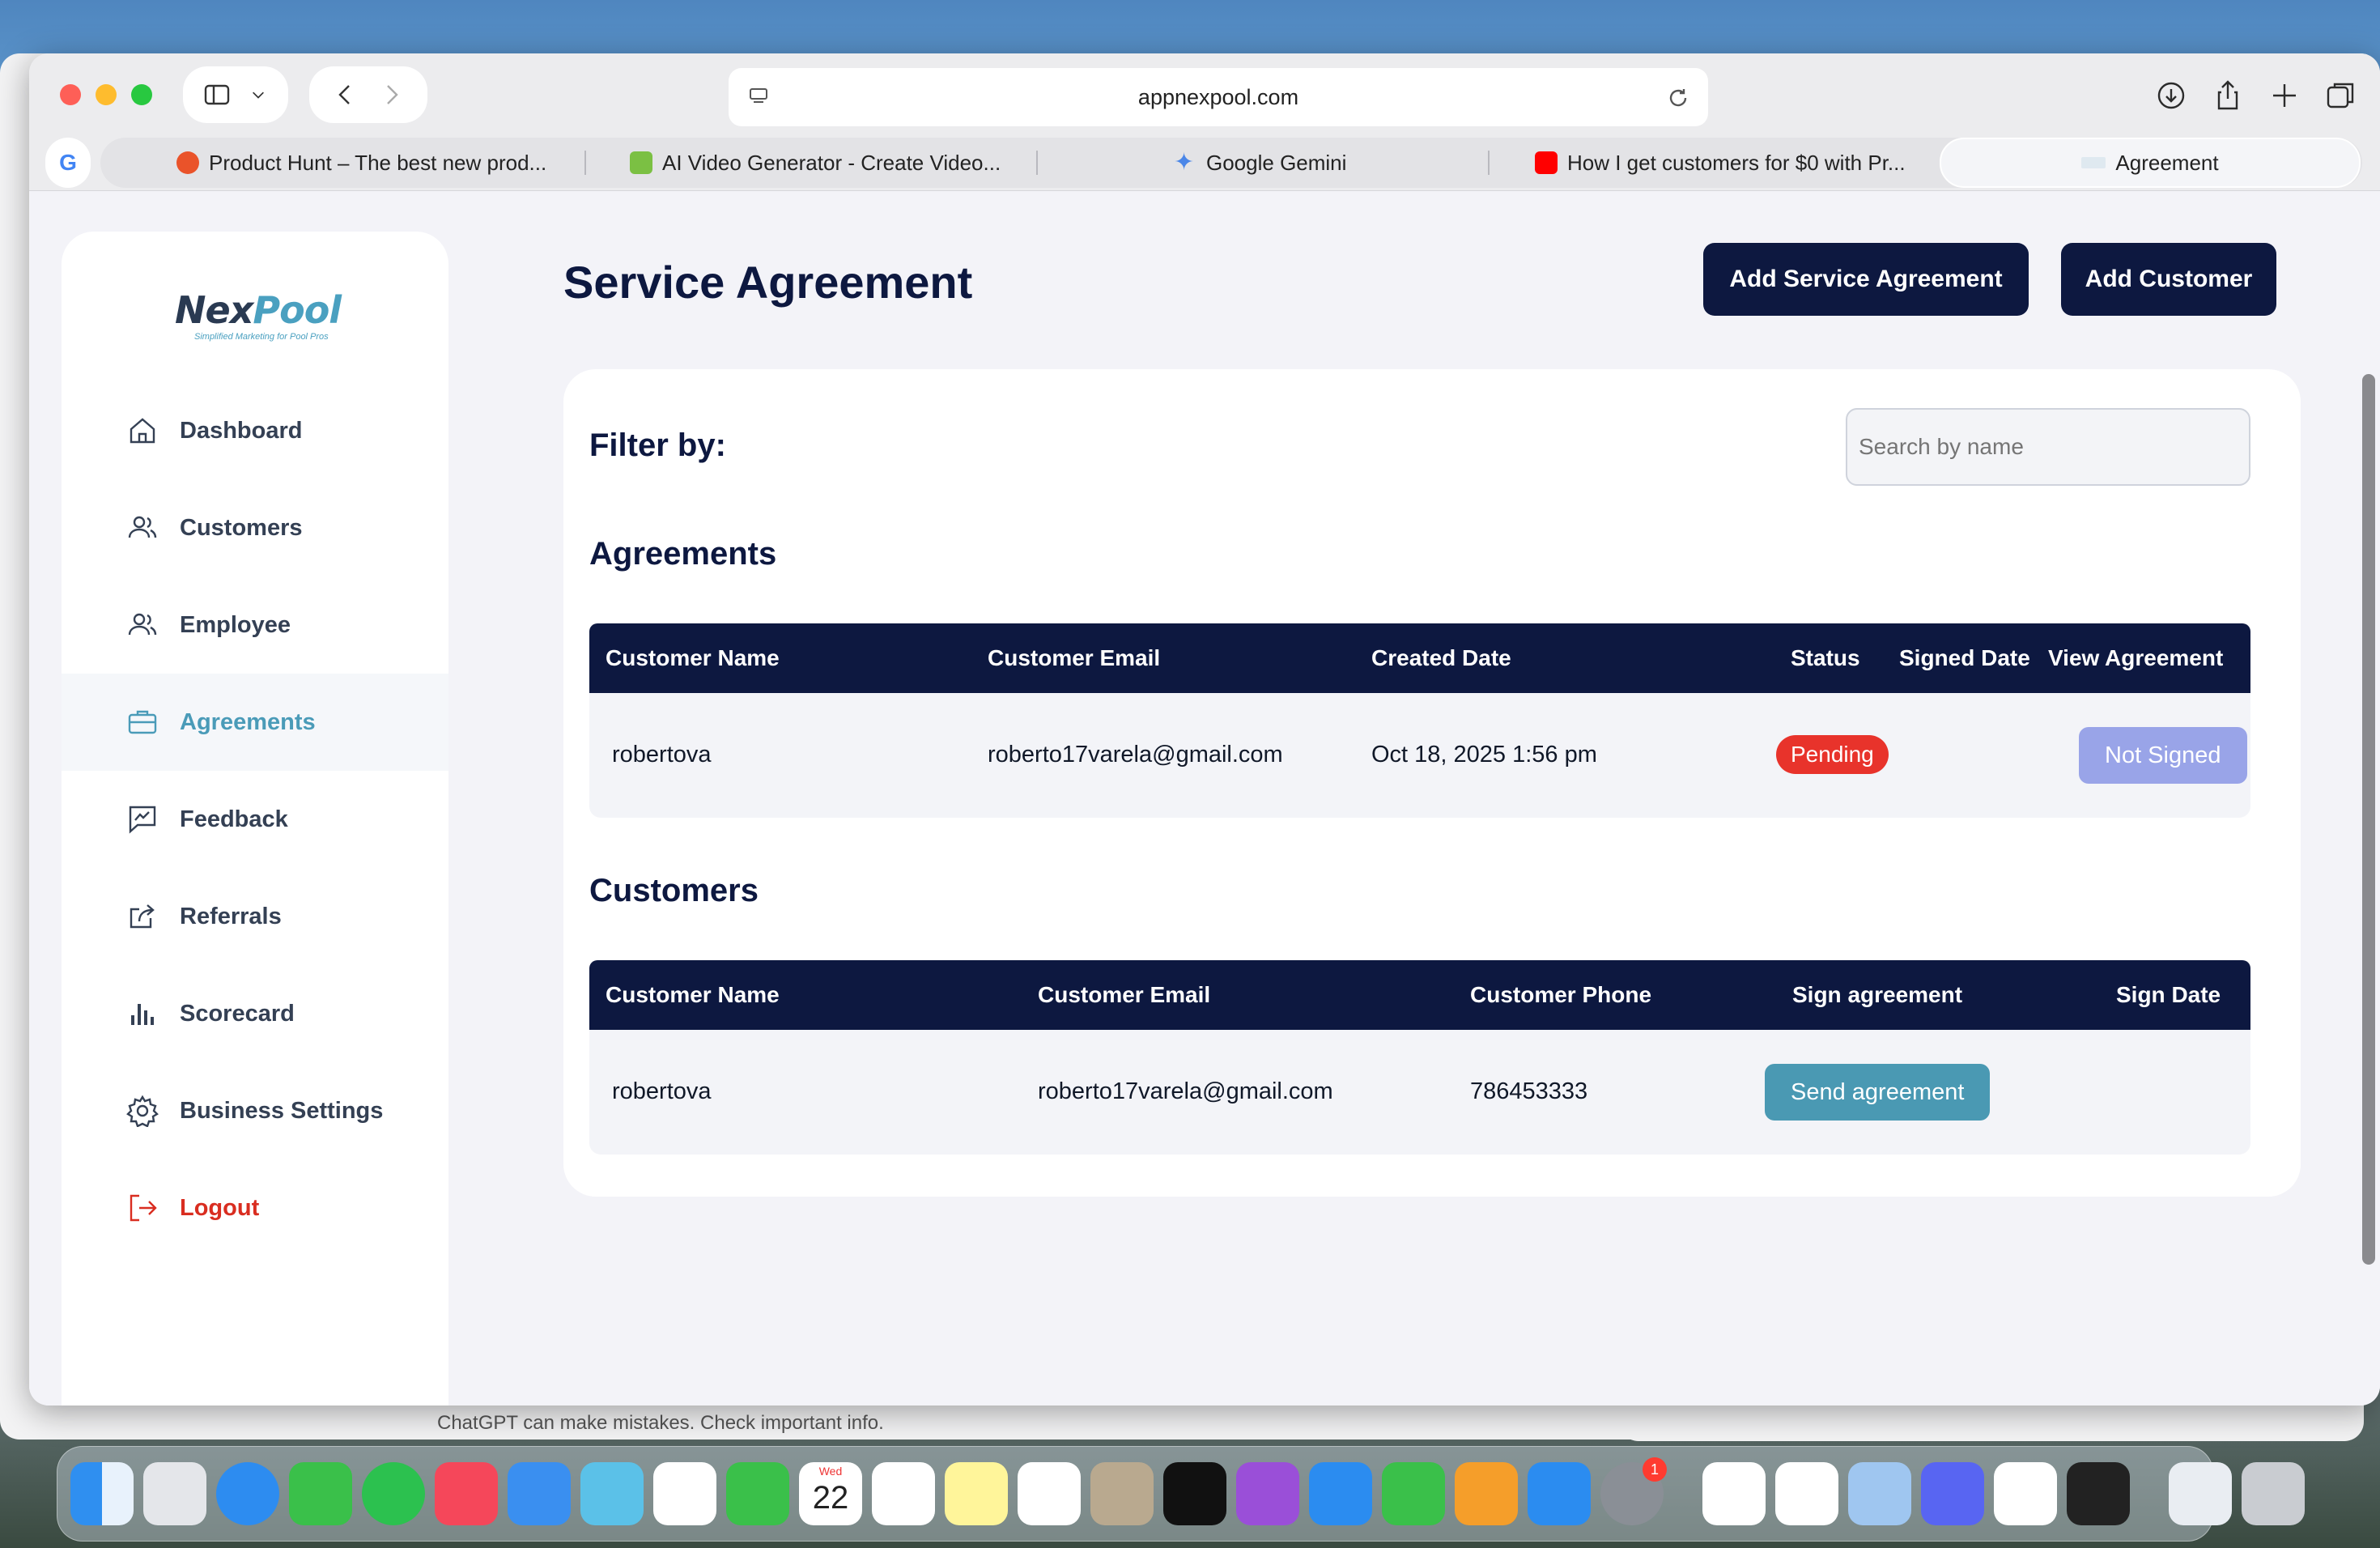 The height and width of the screenshot is (1548, 2380). I want to click on chevron-down-icon, so click(258, 95).